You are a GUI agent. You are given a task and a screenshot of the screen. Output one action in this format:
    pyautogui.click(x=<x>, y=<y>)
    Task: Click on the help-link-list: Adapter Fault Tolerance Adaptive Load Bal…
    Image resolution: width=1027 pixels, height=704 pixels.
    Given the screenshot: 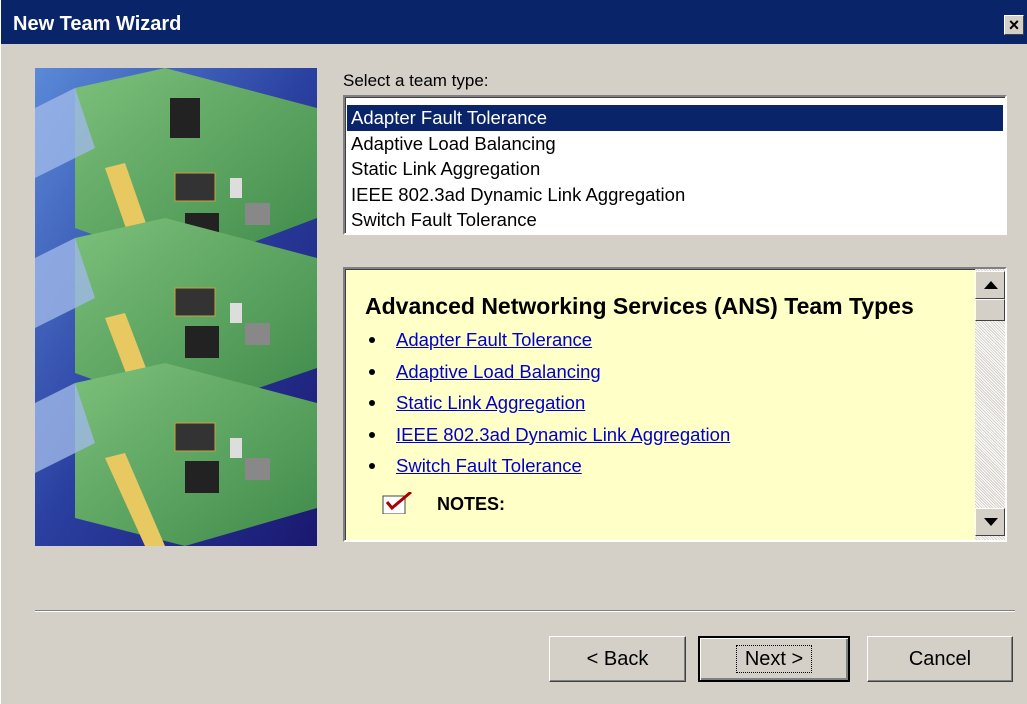 What is the action you would take?
    pyautogui.click(x=665, y=405)
    